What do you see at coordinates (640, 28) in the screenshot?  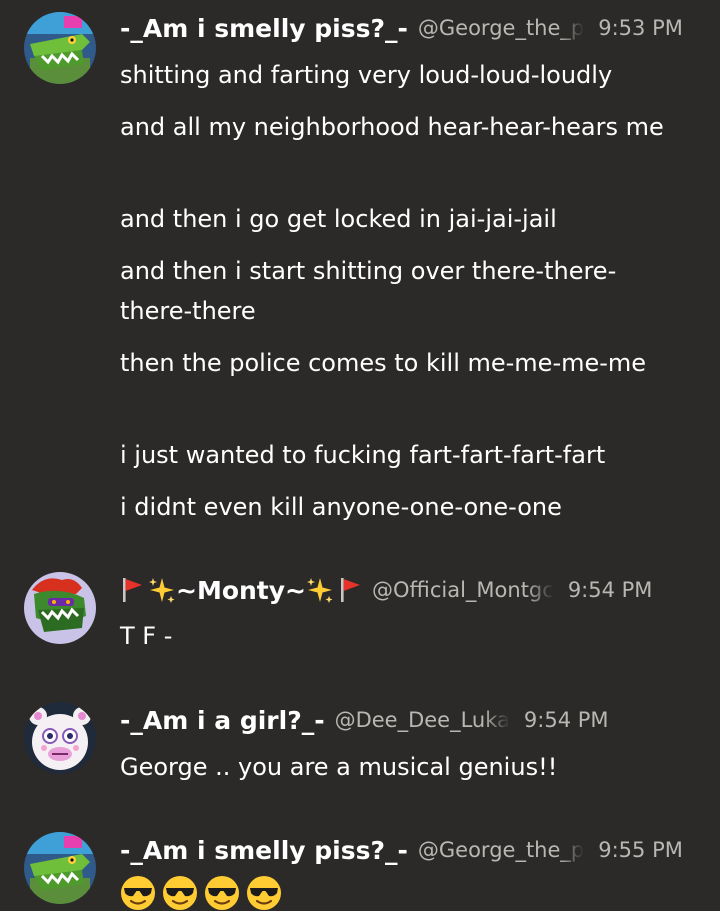 I see `message-timestamp: 9:53 PM` at bounding box center [640, 28].